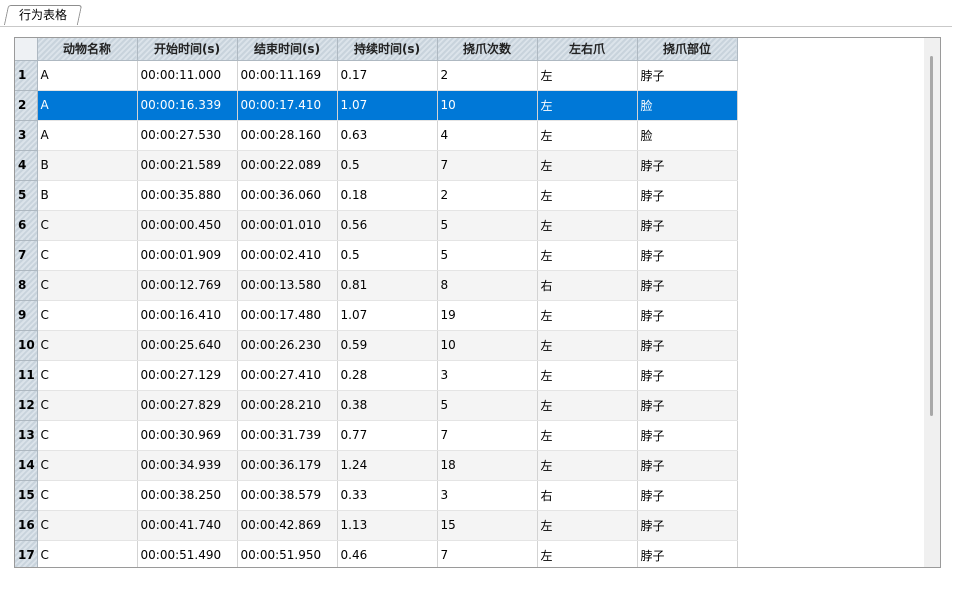 The height and width of the screenshot is (589, 960). What do you see at coordinates (287, 553) in the screenshot?
I see `cell-end-time: 00:00:51.950` at bounding box center [287, 553].